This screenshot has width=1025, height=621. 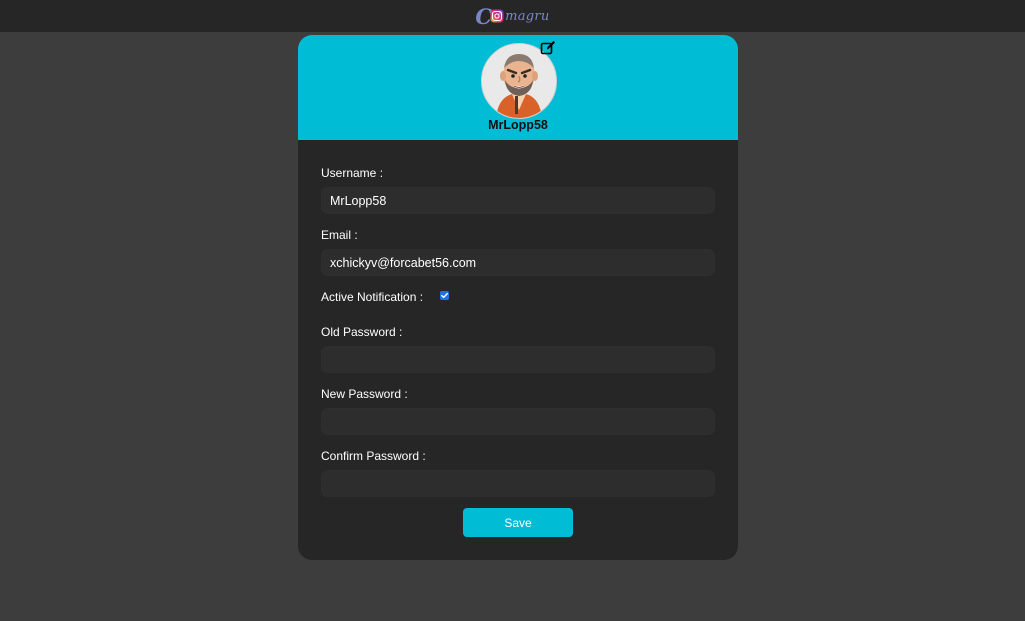 I want to click on new-password-label: New Password :, so click(x=364, y=394).